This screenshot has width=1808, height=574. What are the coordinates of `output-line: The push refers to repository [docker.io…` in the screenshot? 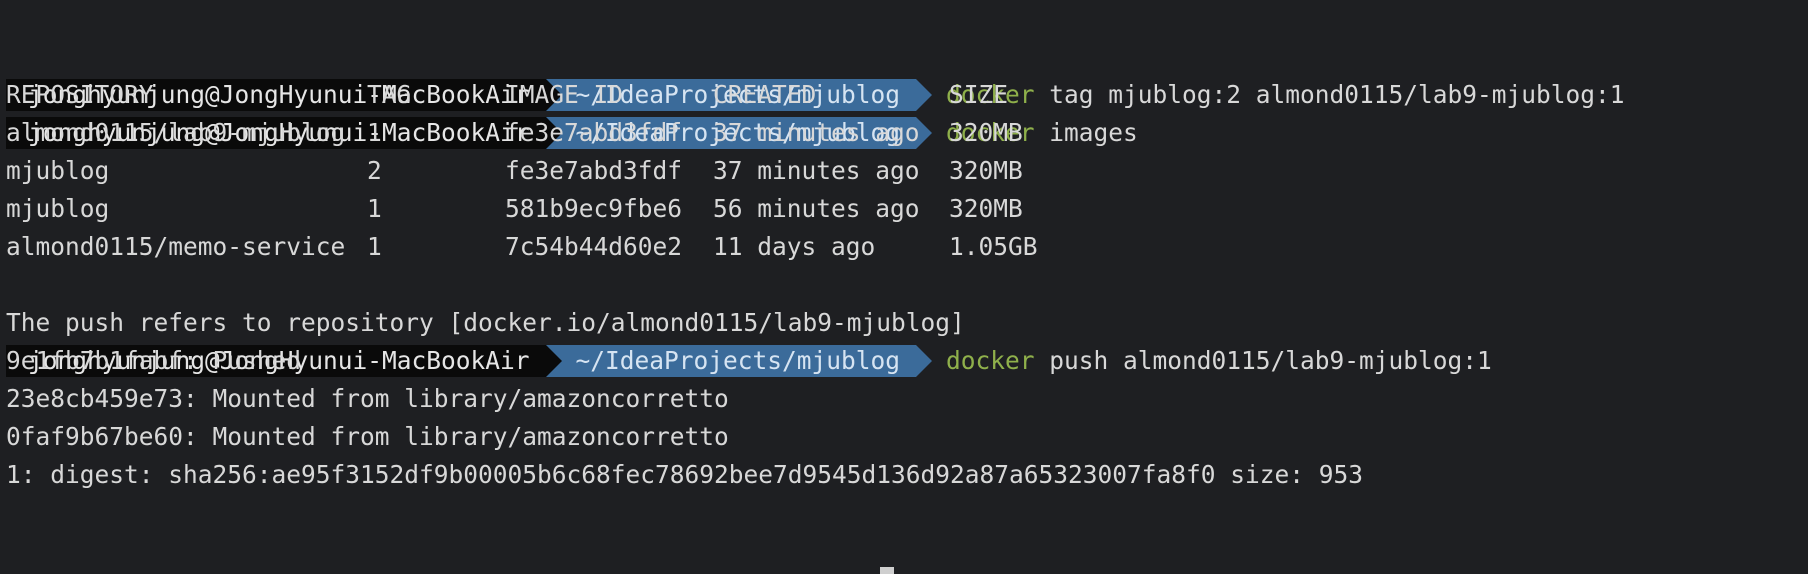 It's located at (485, 322).